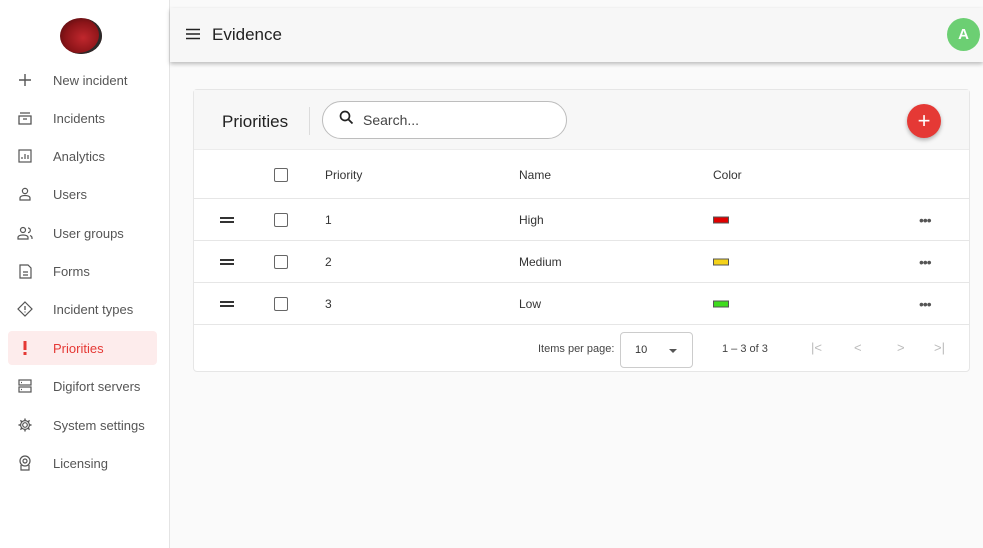  Describe the element at coordinates (93, 309) in the screenshot. I see `sidebar-item-label: Incident types` at that location.